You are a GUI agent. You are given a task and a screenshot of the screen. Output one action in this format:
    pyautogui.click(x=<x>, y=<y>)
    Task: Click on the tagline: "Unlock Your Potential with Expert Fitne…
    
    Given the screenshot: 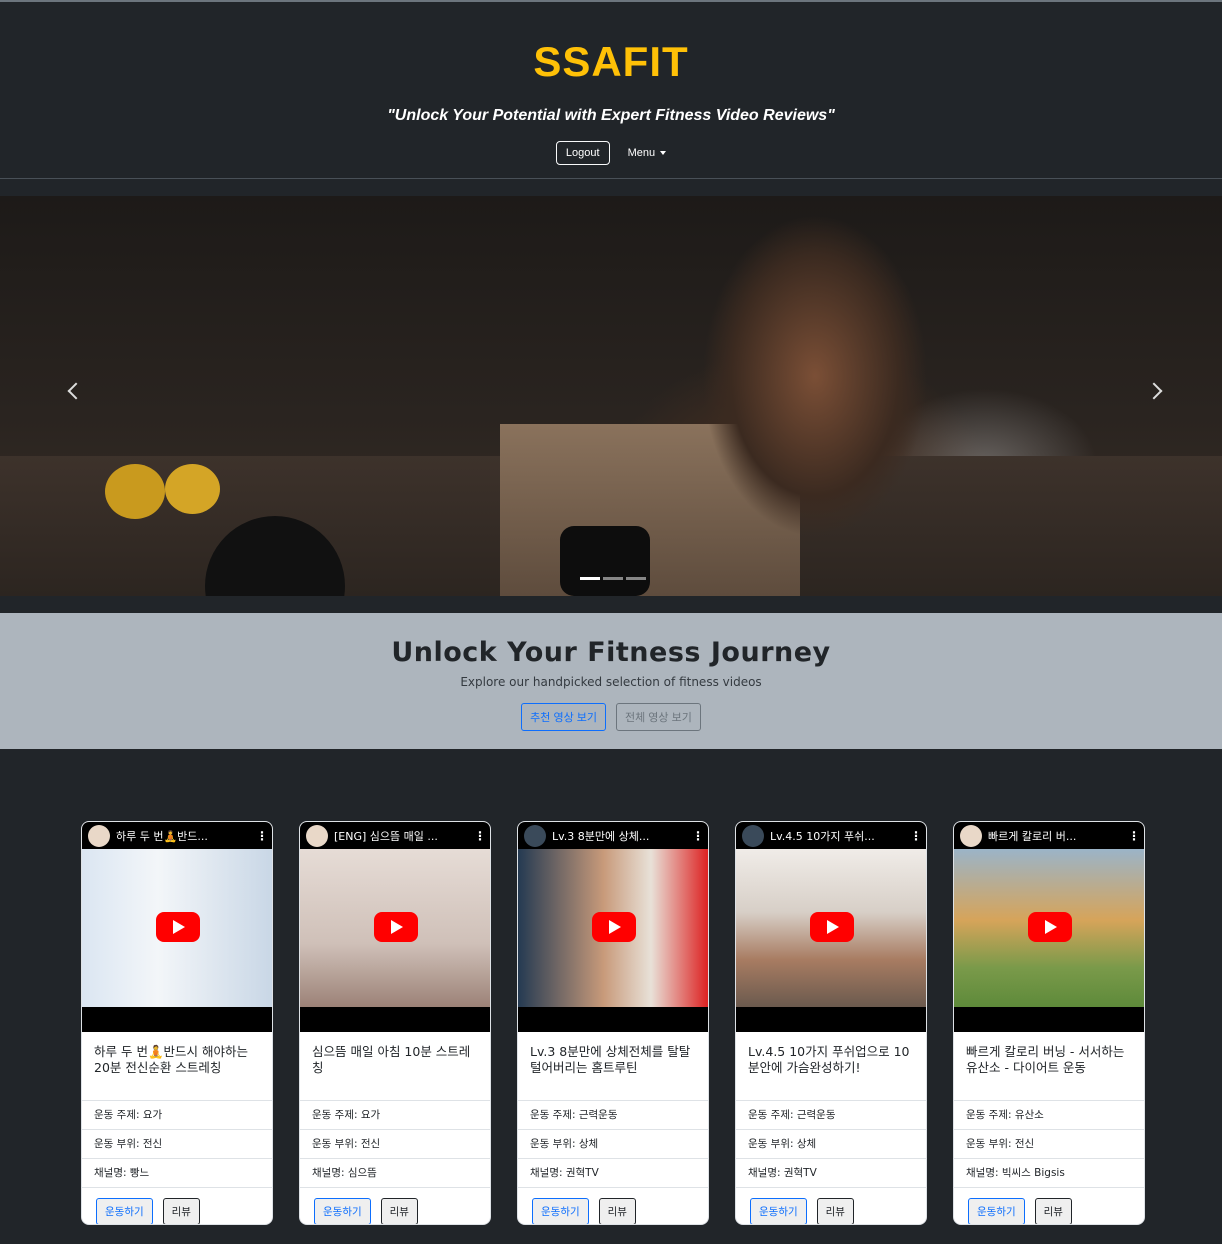 What is the action you would take?
    pyautogui.click(x=611, y=115)
    